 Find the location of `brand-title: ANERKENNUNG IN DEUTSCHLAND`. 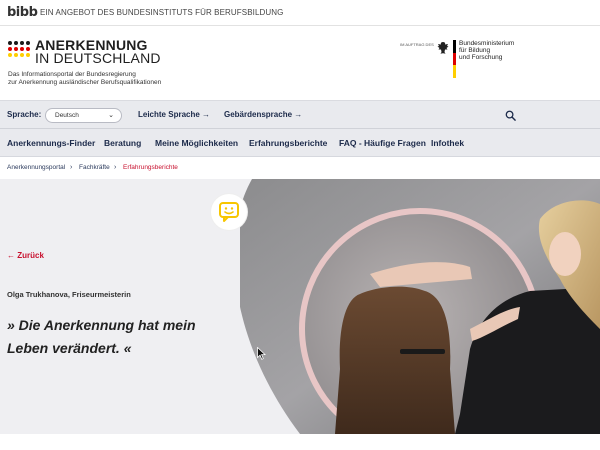

brand-title: ANERKENNUNG IN DEUTSCHLAND is located at coordinates (98, 52).